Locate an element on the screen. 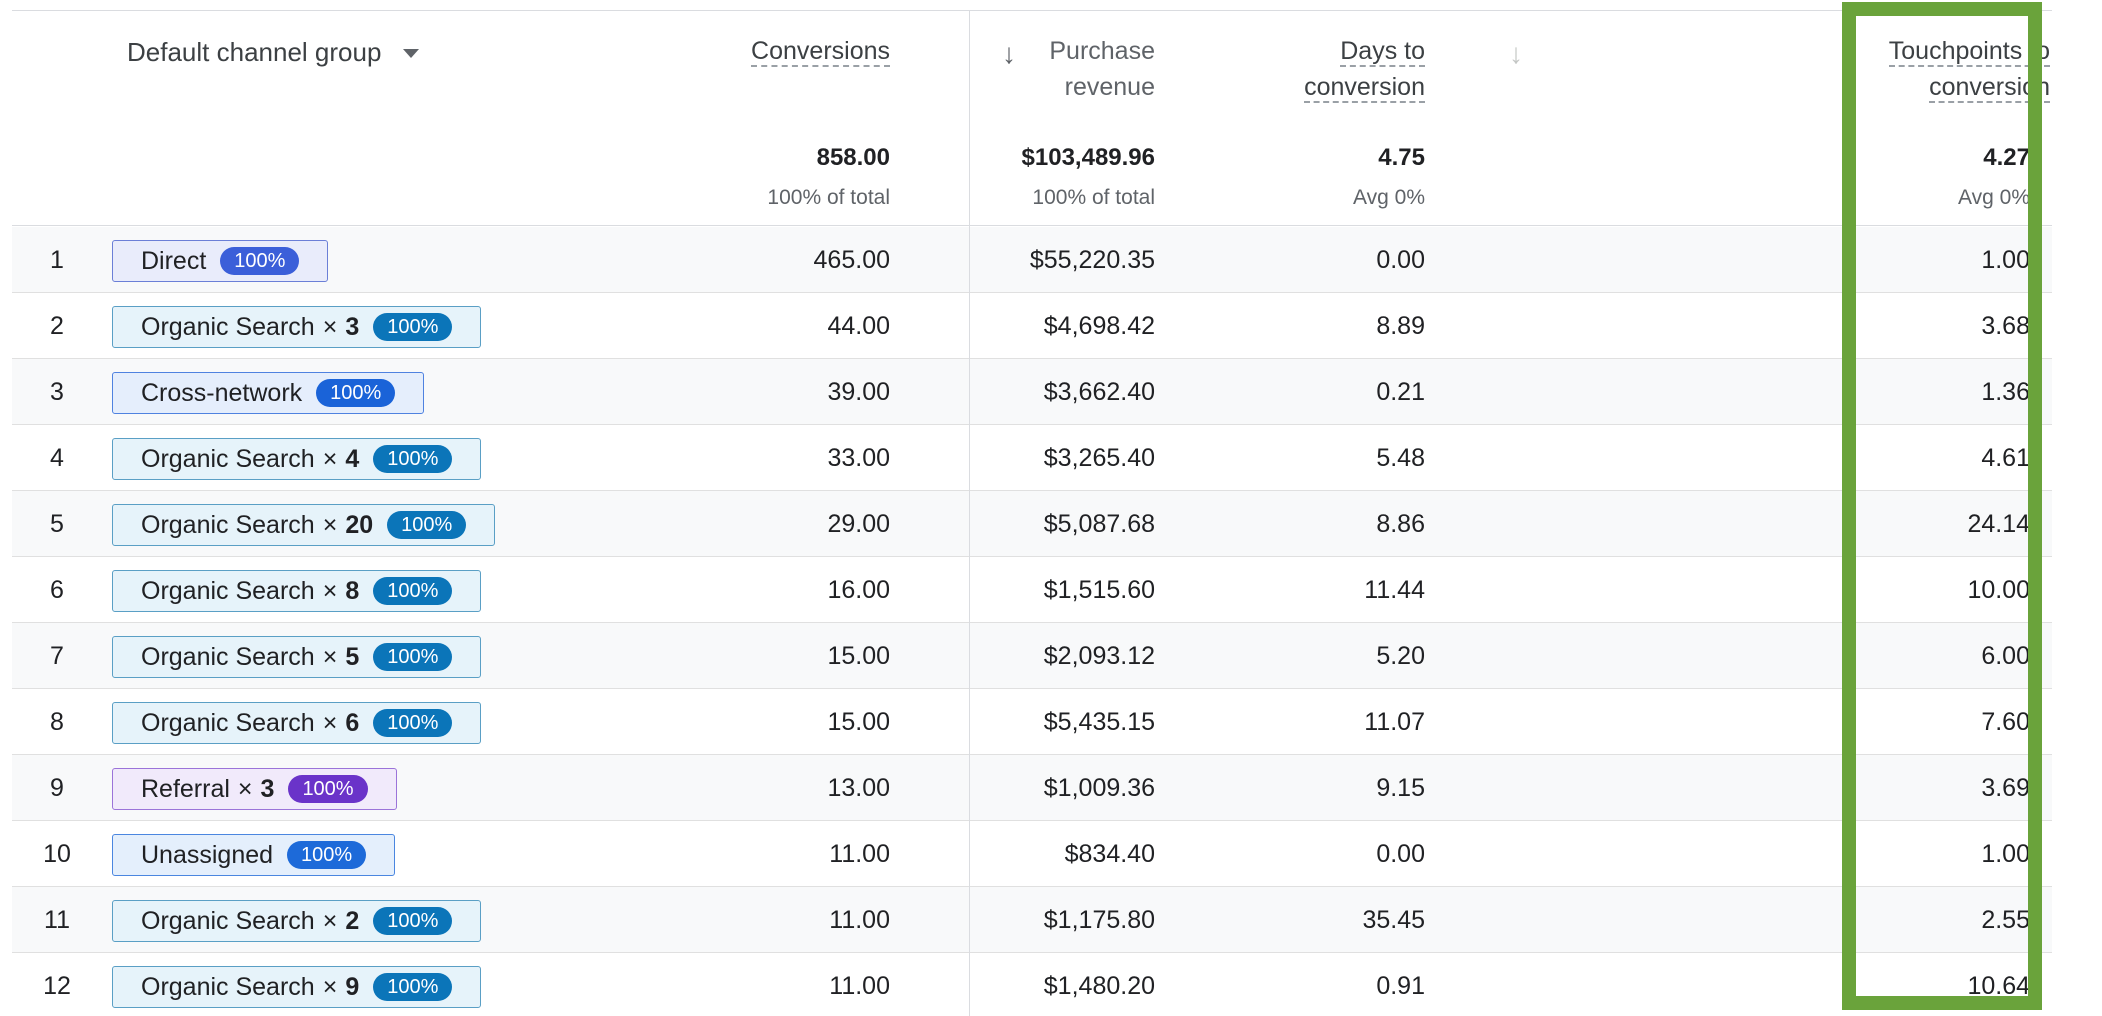 The width and height of the screenshot is (2102, 1016). channel-path-chip: Direct 100% is located at coordinates (220, 261).